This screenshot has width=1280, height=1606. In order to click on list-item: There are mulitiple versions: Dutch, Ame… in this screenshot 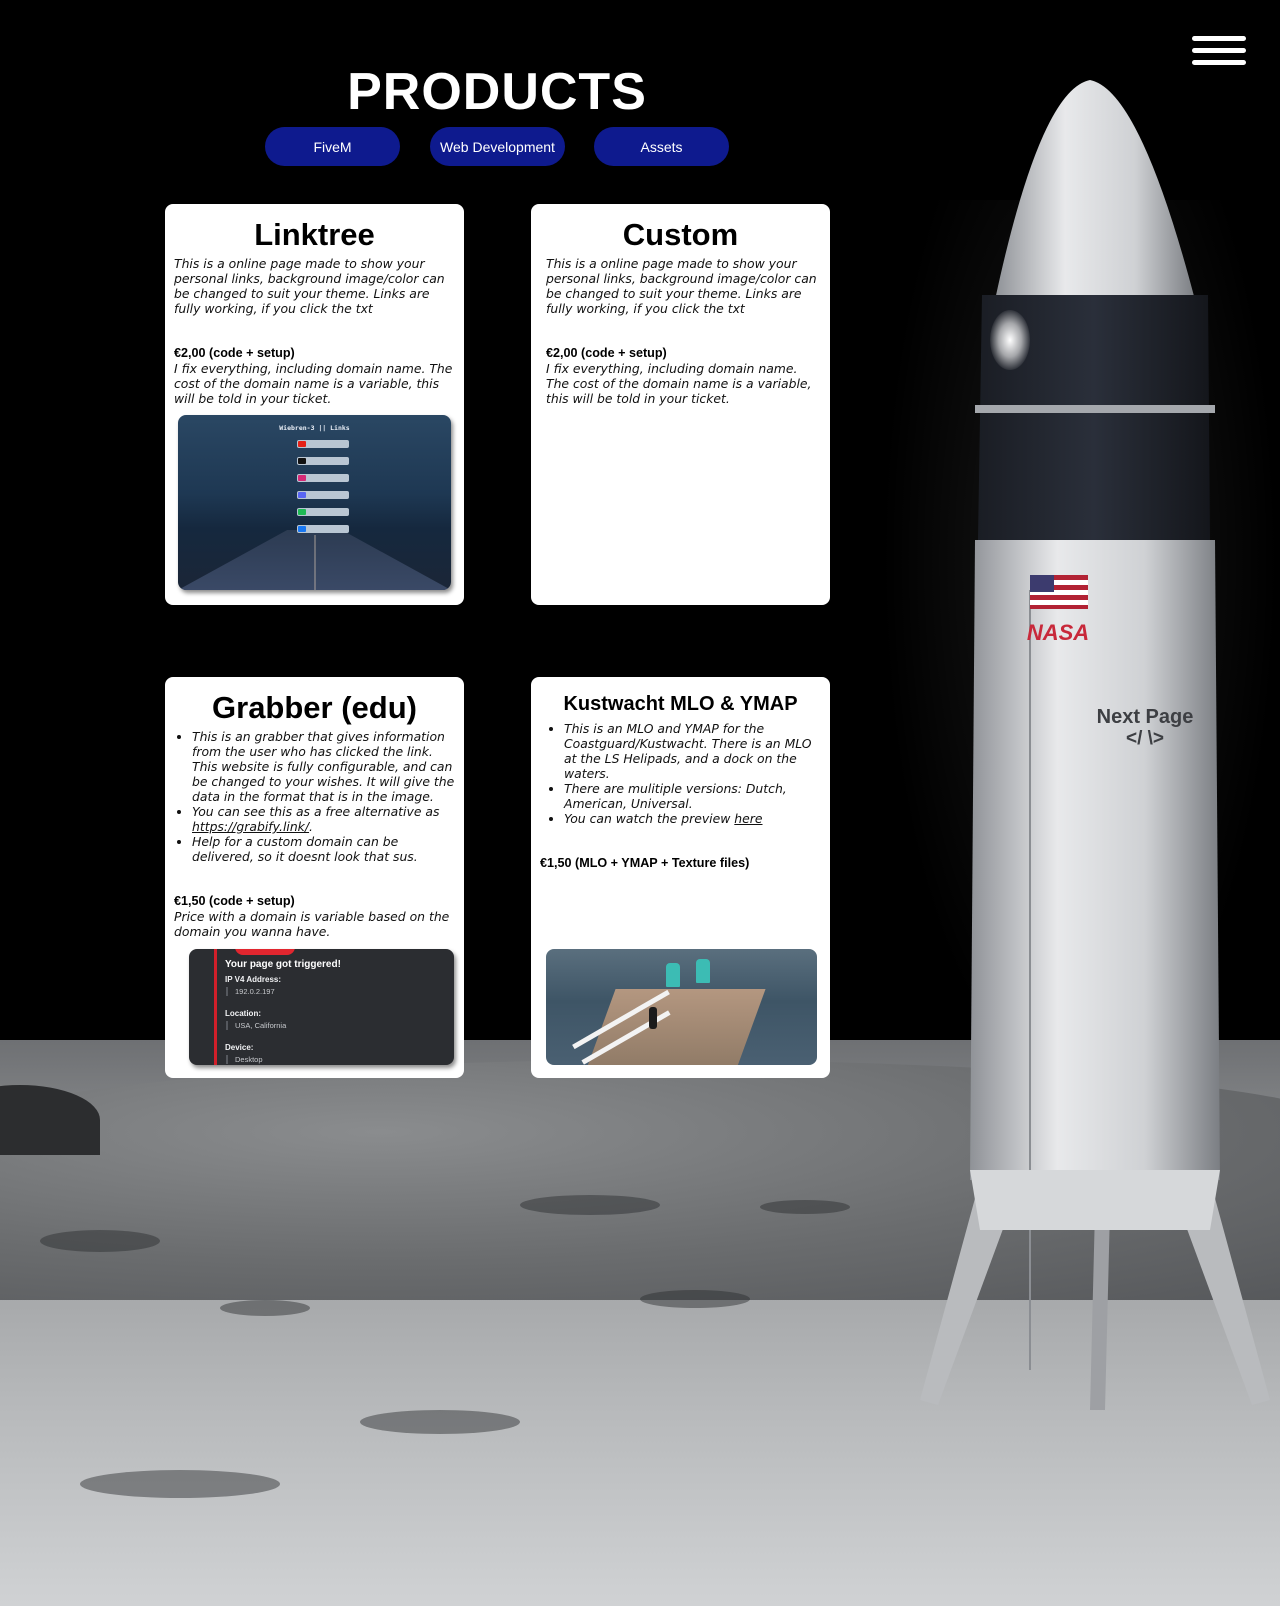, I will do `click(693, 796)`.